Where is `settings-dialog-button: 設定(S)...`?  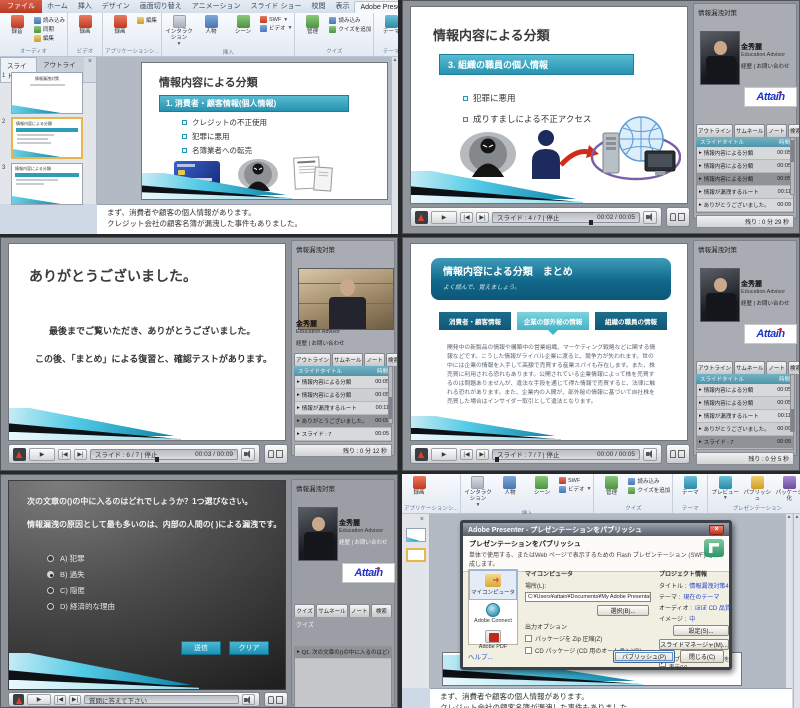
settings-dialog-button: 設定(S)... is located at coordinates (701, 630).